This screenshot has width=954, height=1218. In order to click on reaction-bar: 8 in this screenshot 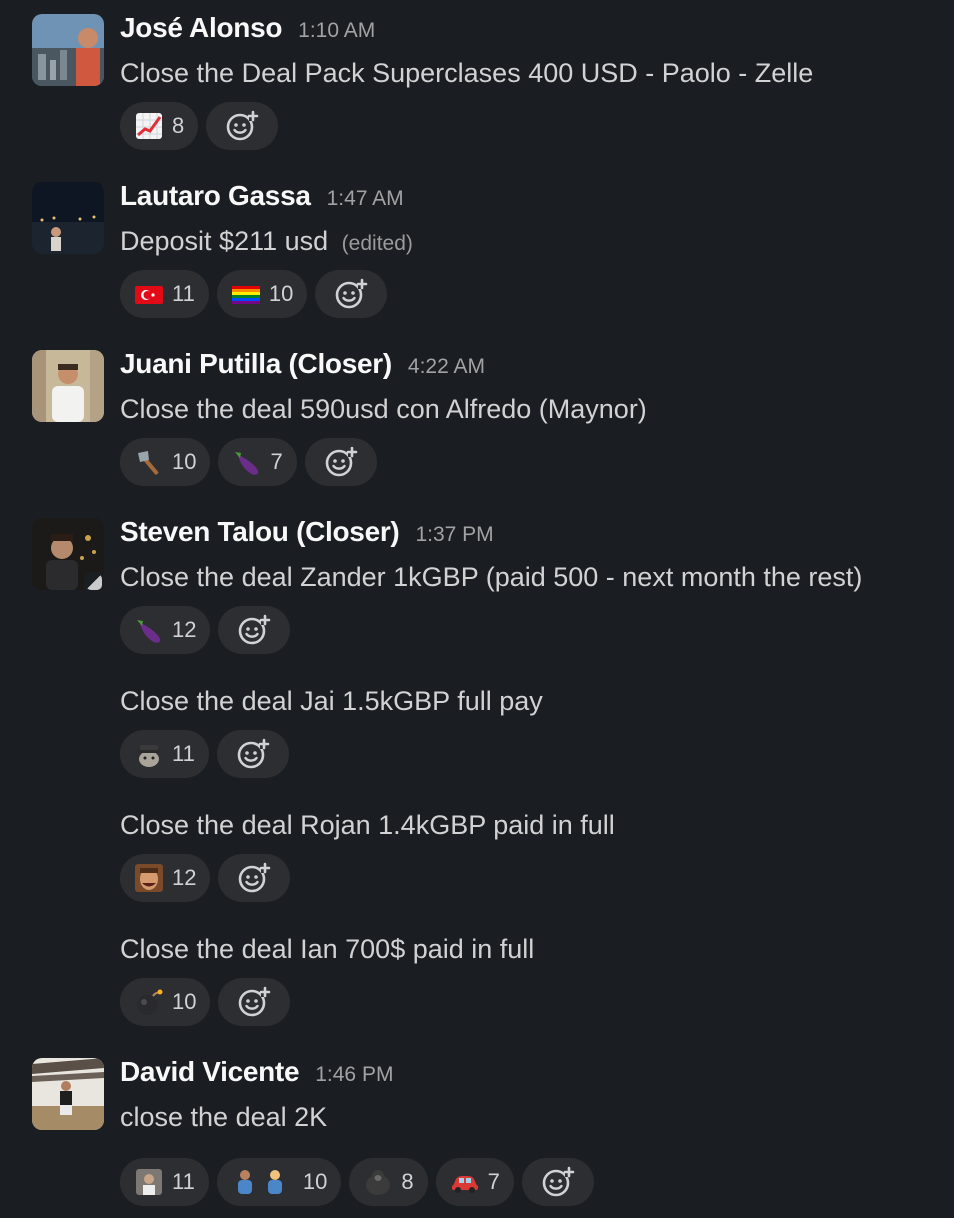, I will do `click(199, 126)`.